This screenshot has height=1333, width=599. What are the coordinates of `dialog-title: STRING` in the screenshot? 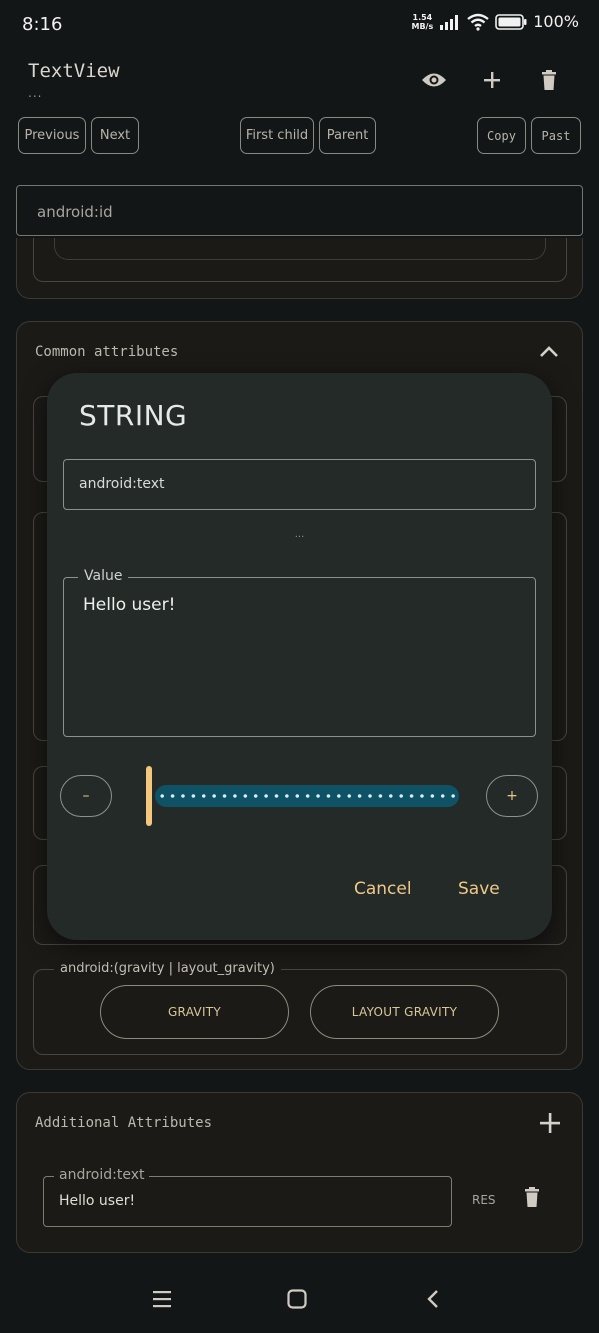 It's located at (133, 415).